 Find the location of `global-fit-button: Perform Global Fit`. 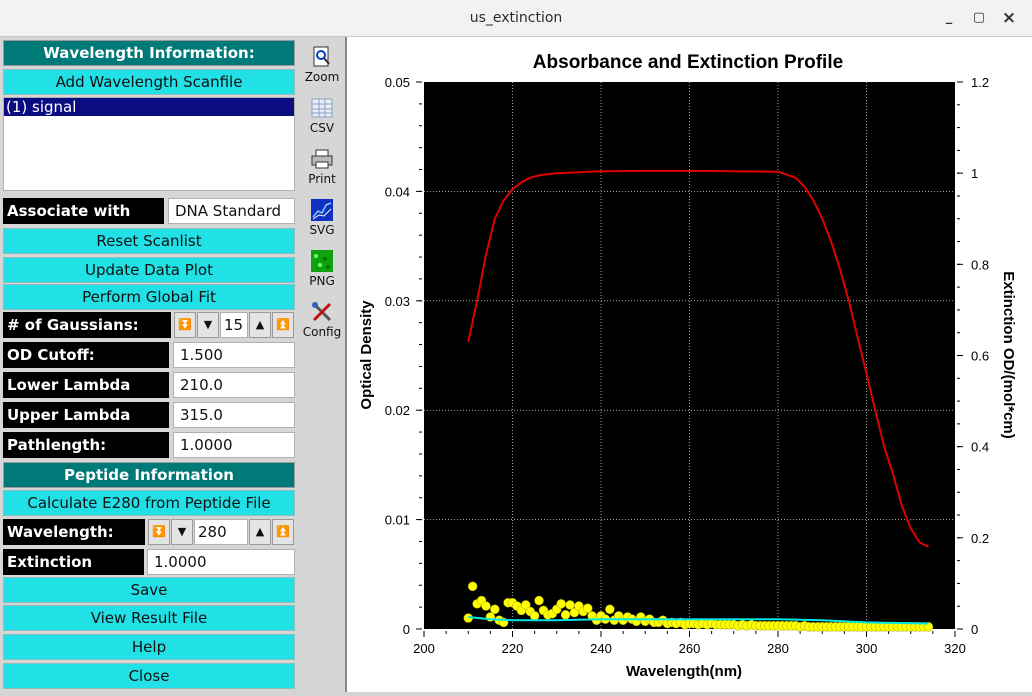

global-fit-button: Perform Global Fit is located at coordinates (149, 297).